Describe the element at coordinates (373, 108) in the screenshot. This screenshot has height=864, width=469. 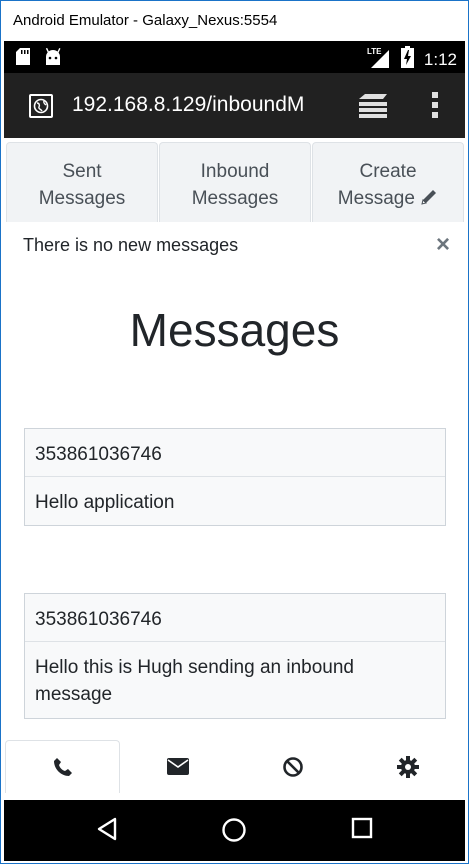
I see `tabs-icon` at that location.